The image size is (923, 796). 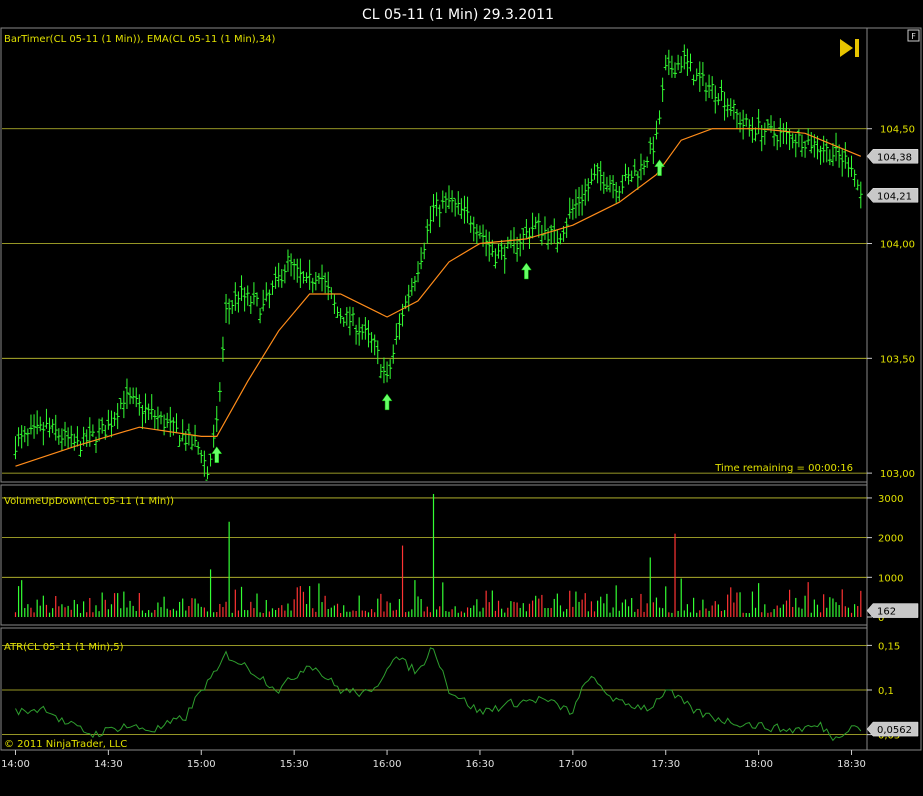 What do you see at coordinates (201, 764) in the screenshot?
I see `time-tick-label: 15:00` at bounding box center [201, 764].